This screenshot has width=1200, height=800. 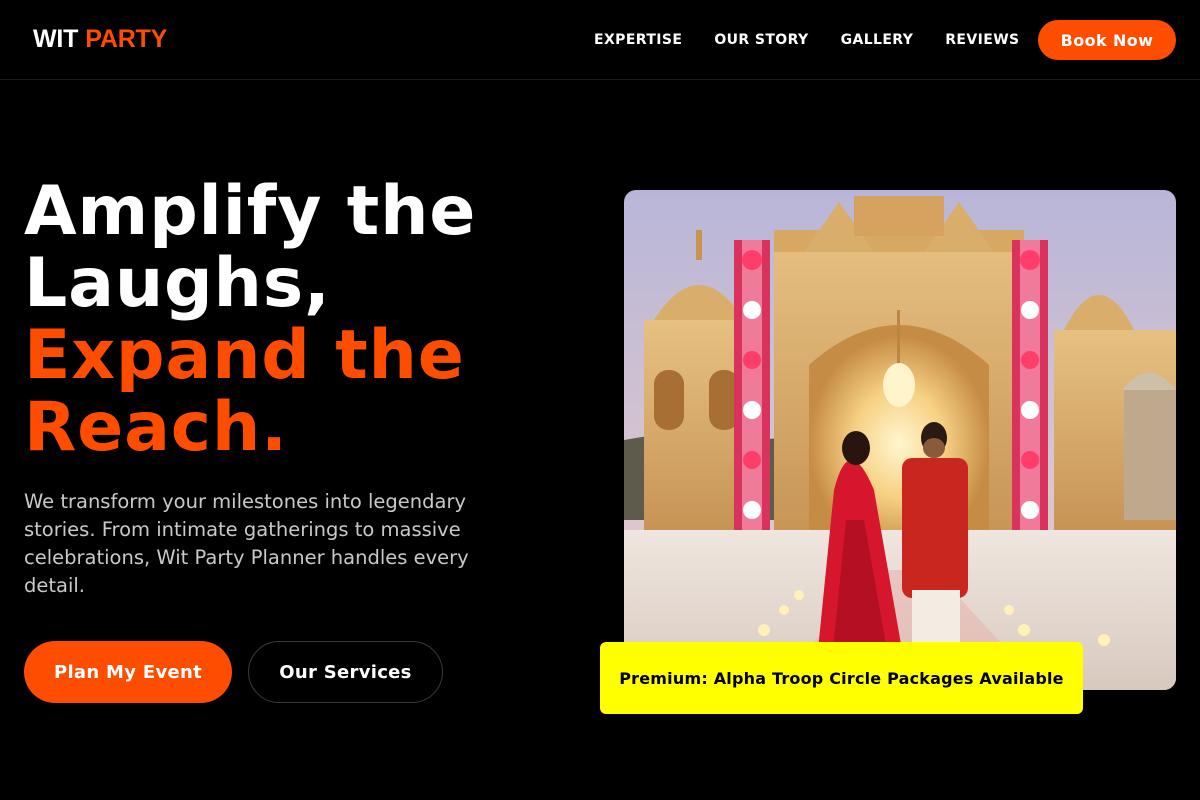 What do you see at coordinates (250, 211) in the screenshot?
I see `headline-line1: Amplify the` at bounding box center [250, 211].